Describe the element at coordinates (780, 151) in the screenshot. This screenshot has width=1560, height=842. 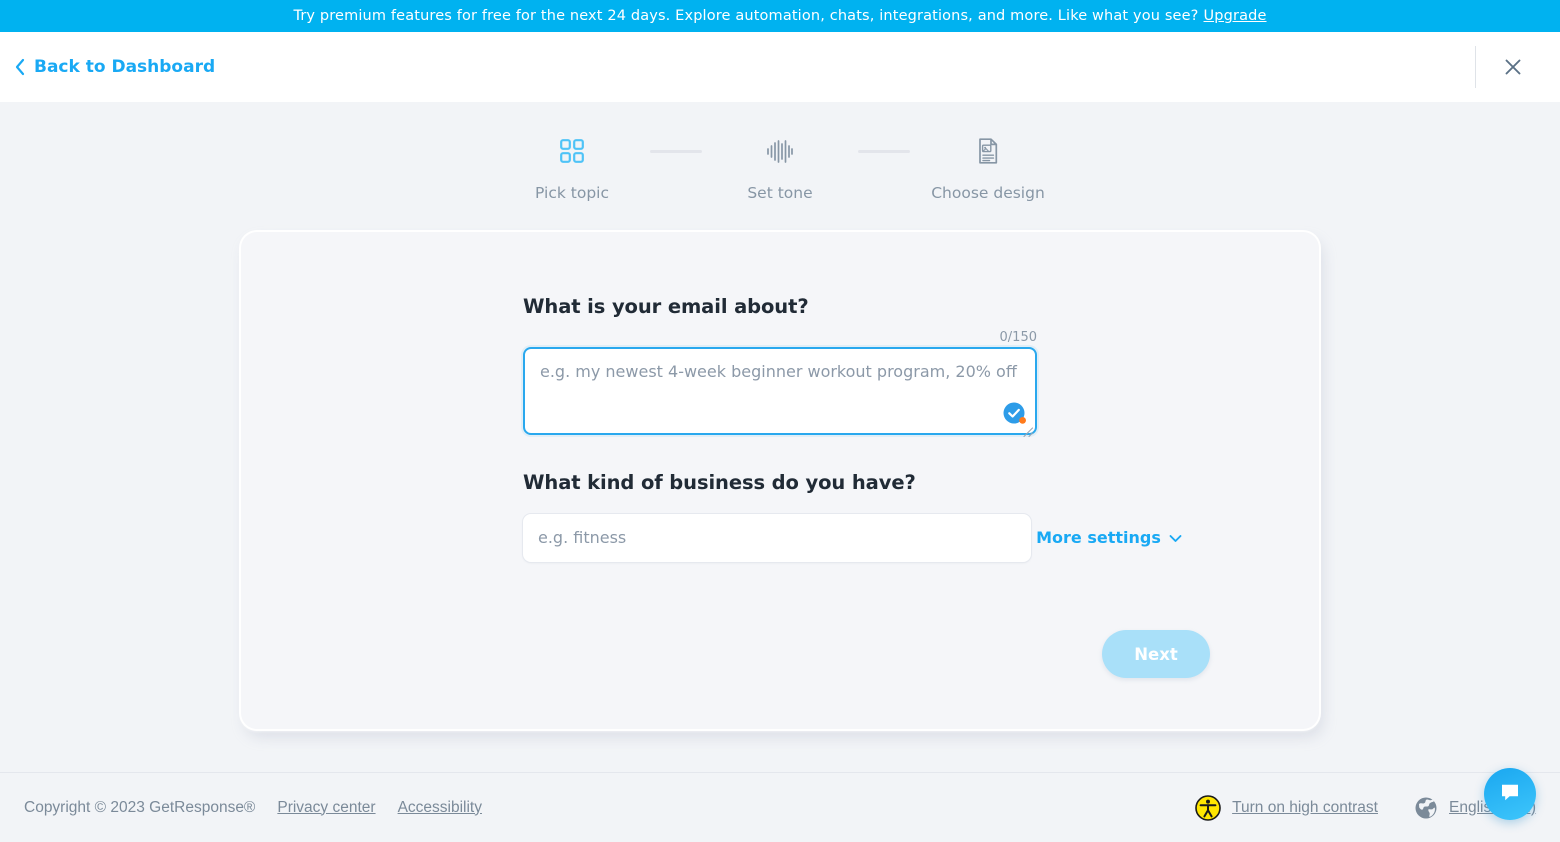
I see `waveform-icon` at that location.